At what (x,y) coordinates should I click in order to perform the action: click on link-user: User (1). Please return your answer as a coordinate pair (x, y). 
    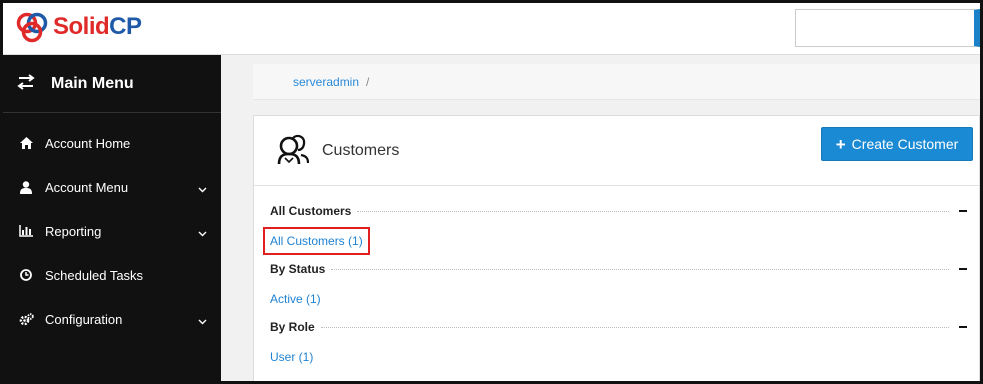
    Looking at the image, I should click on (291, 357).